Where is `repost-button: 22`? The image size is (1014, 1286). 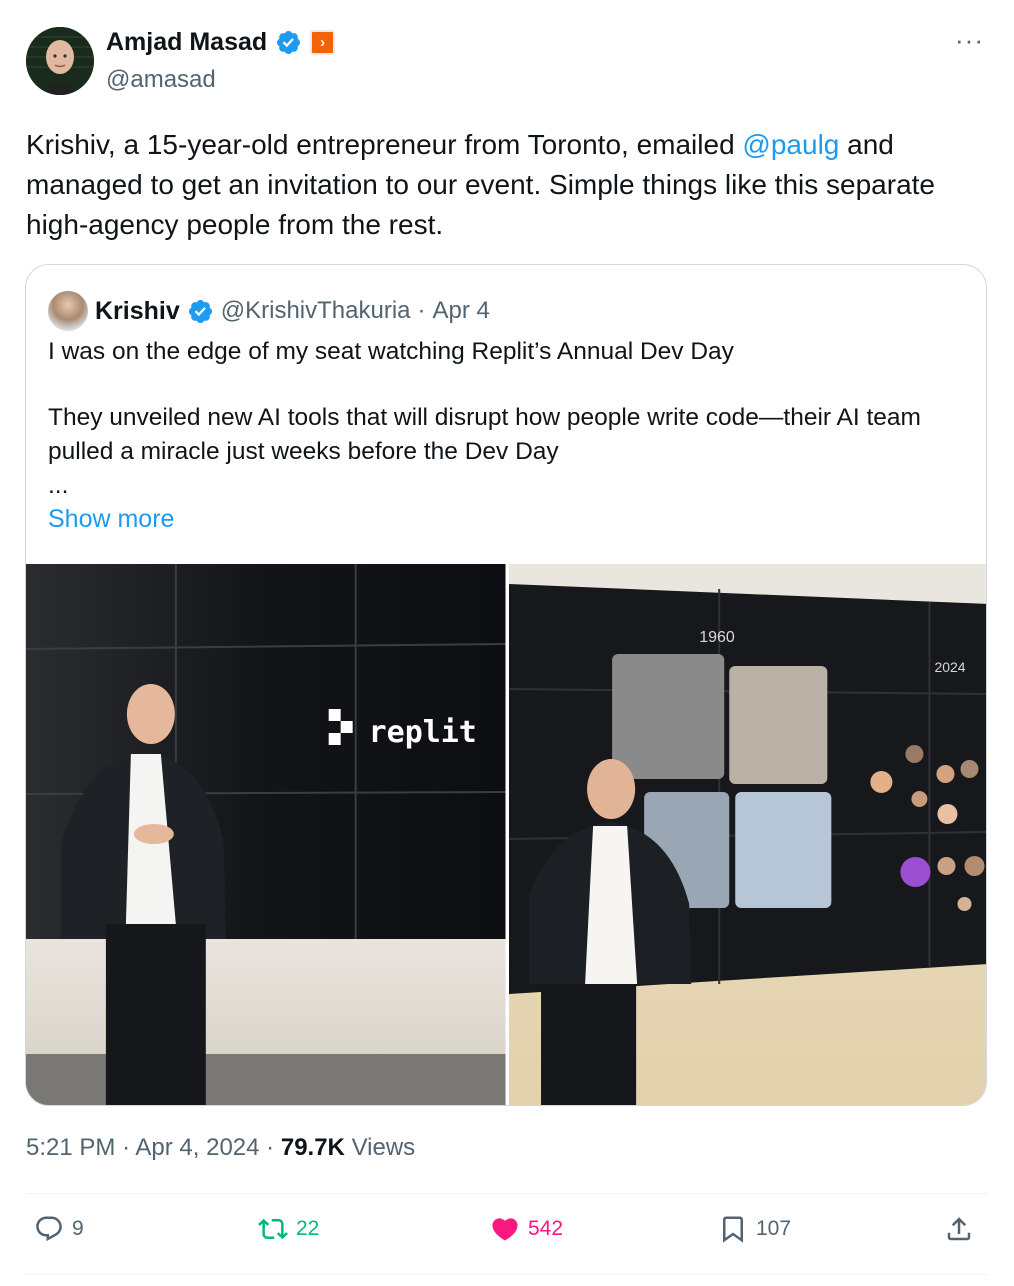
repost-button: 22 is located at coordinates (288, 1229).